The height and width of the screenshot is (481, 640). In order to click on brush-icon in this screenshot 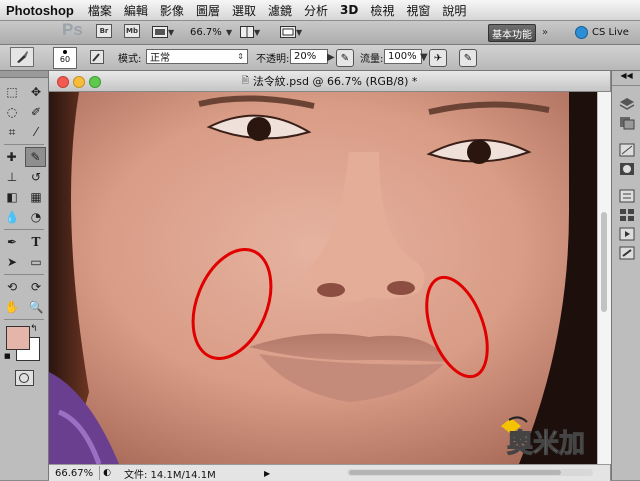, I will do `click(22, 57)`.